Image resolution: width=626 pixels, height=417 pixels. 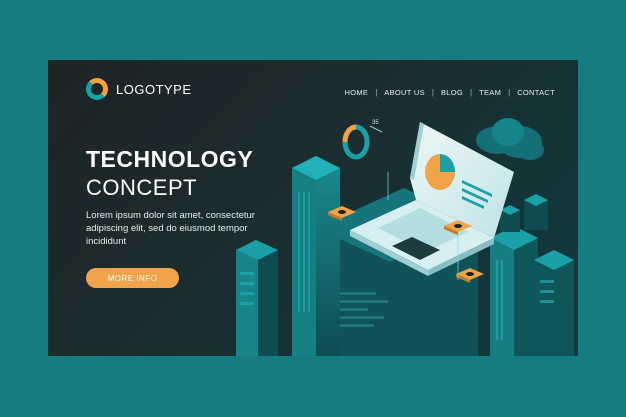 What do you see at coordinates (532, 275) in the screenshot?
I see `right-towers` at bounding box center [532, 275].